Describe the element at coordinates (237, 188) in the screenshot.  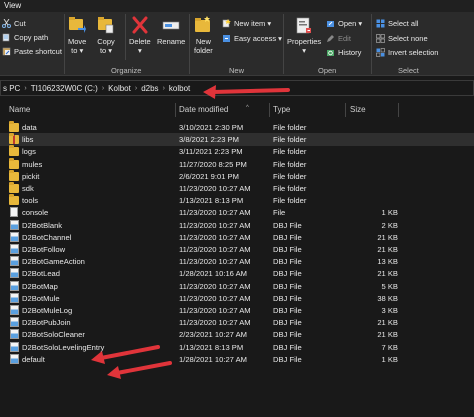
I see `file-row: sdk 11/23/2020 10:27 AM File folder` at that location.